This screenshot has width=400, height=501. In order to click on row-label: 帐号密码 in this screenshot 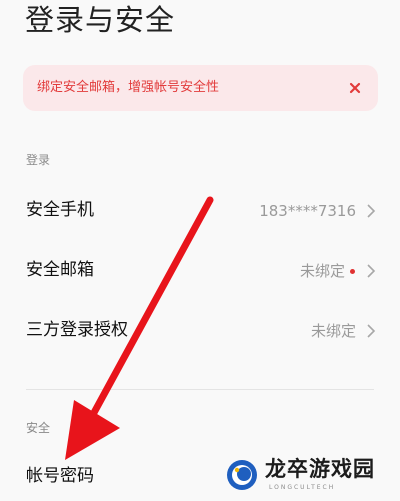, I will do `click(60, 476)`.